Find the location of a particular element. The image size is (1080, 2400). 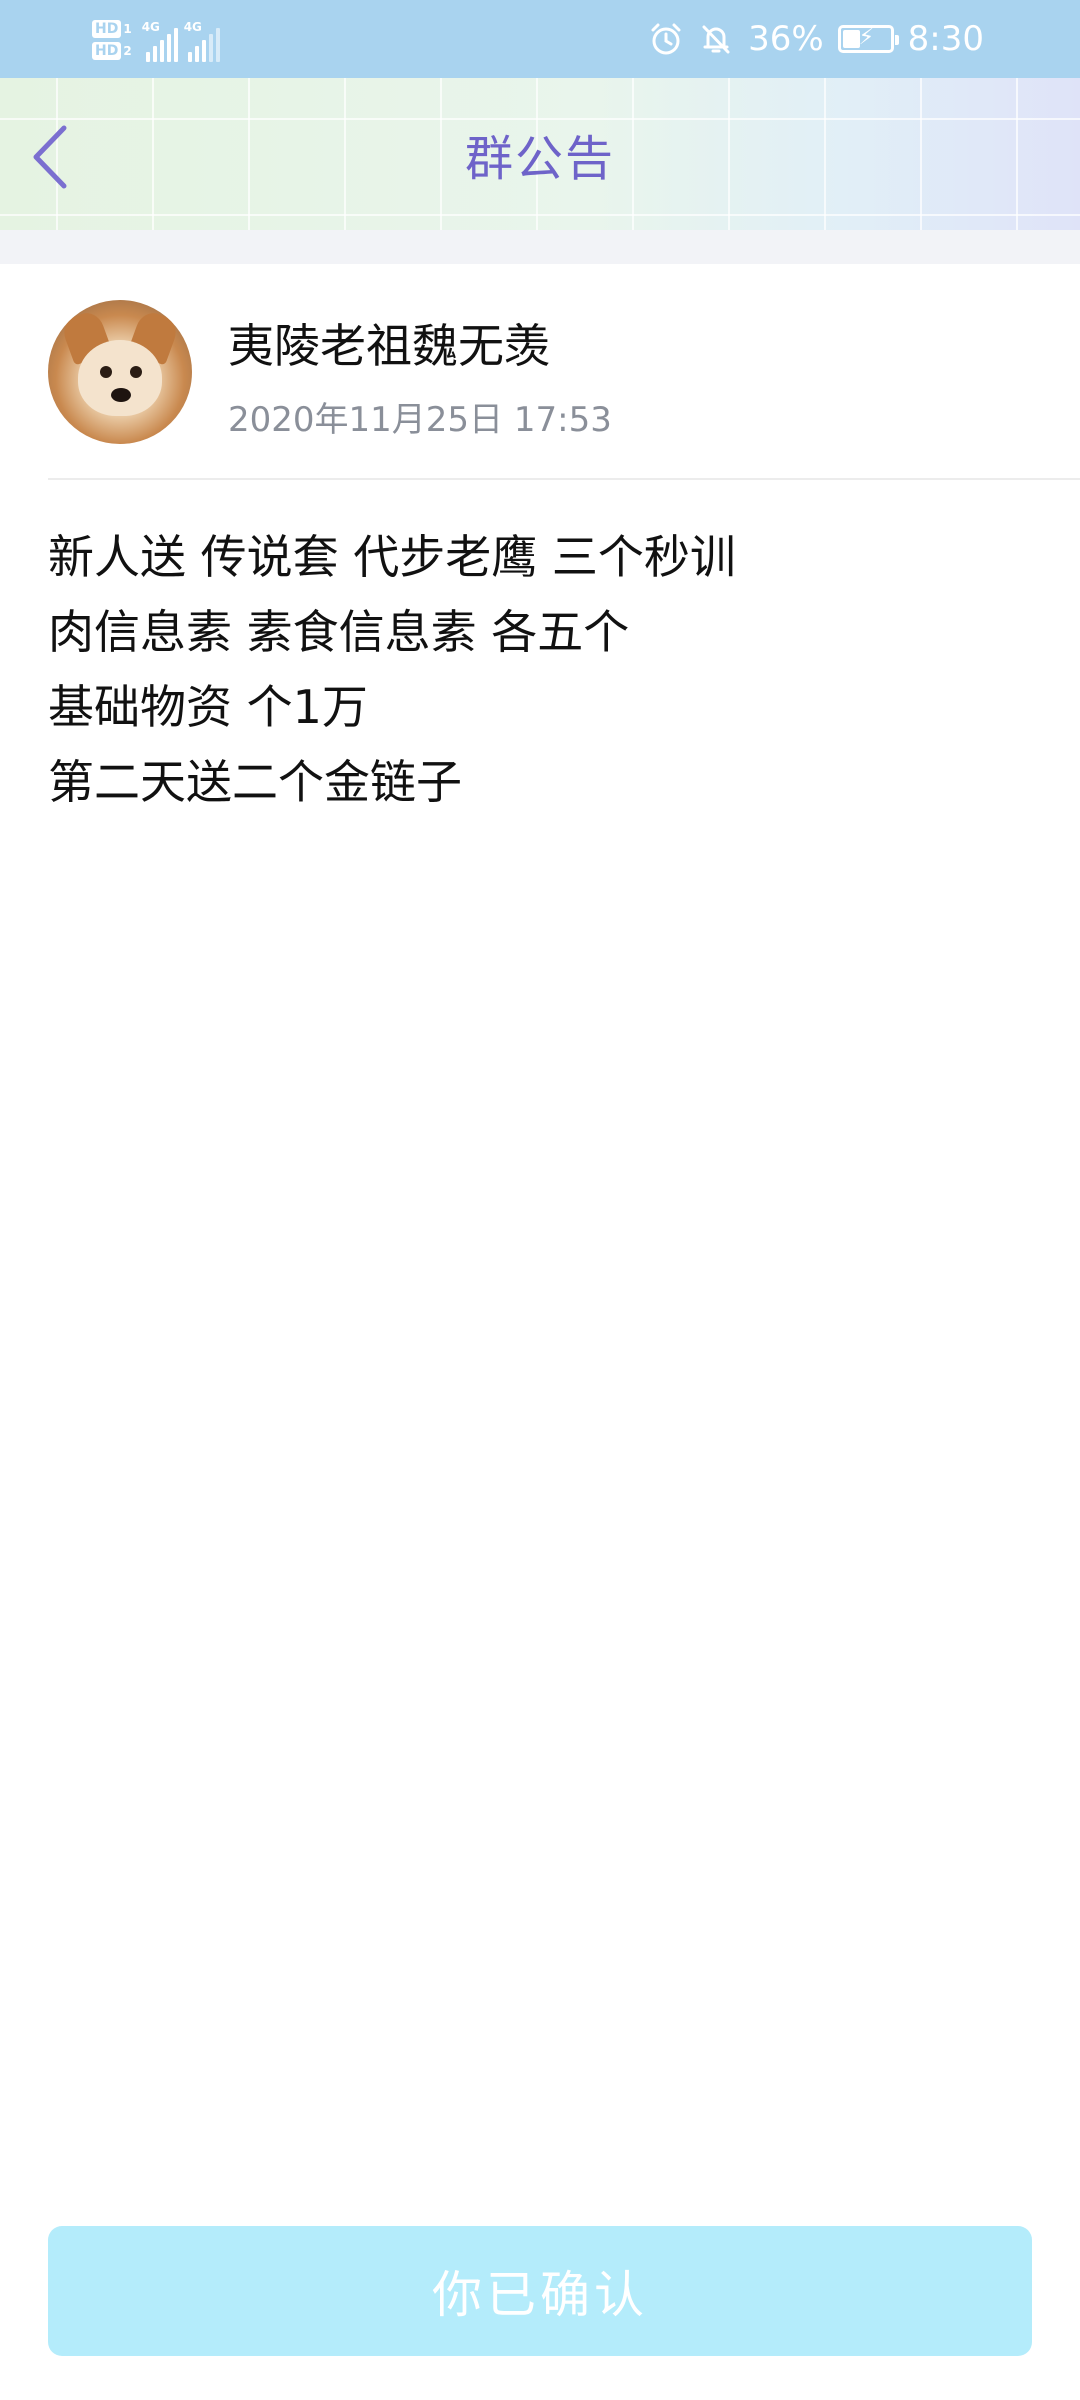

signal-indicators: 4G 4G is located at coordinates (181, 40).